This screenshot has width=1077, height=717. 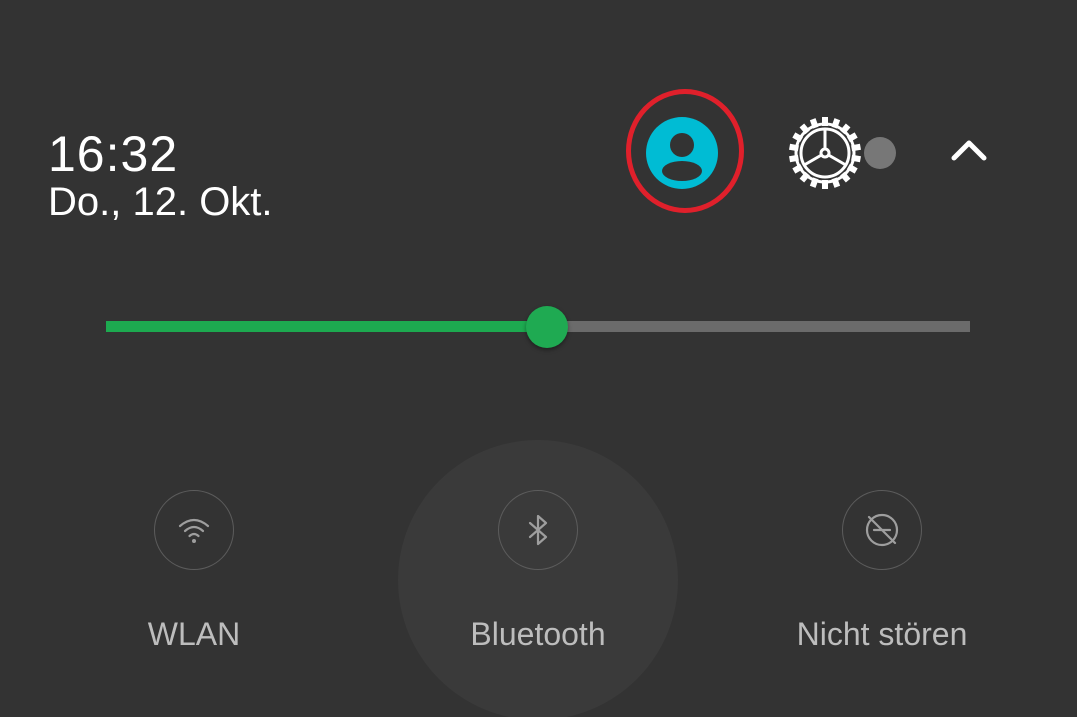 What do you see at coordinates (538, 530) in the screenshot?
I see `bluetooth-icon` at bounding box center [538, 530].